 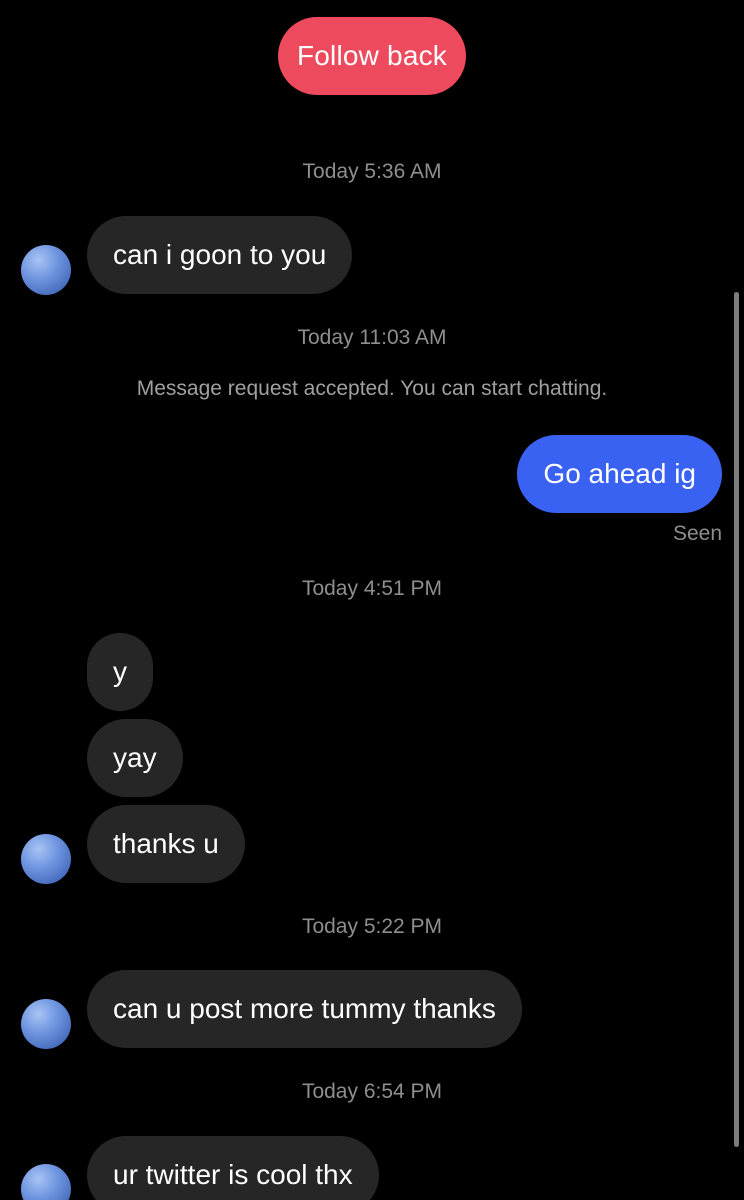 I want to click on timestamp: Today 5:22 PM, so click(x=372, y=926).